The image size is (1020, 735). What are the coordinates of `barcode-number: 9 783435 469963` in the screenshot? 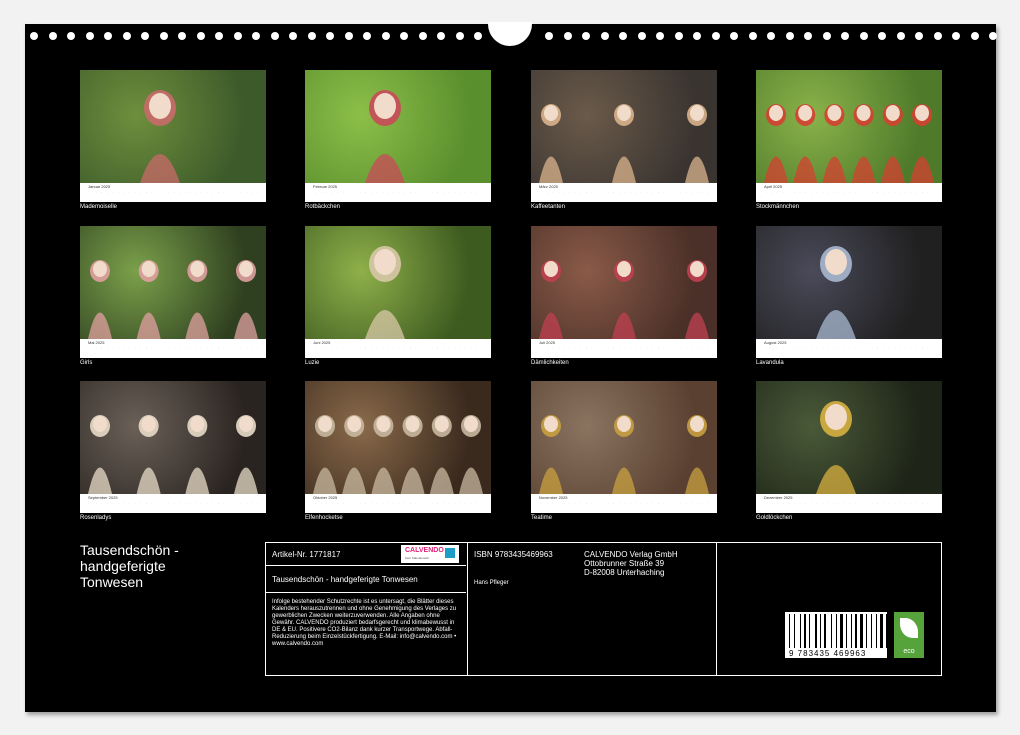 It's located at (828, 653).